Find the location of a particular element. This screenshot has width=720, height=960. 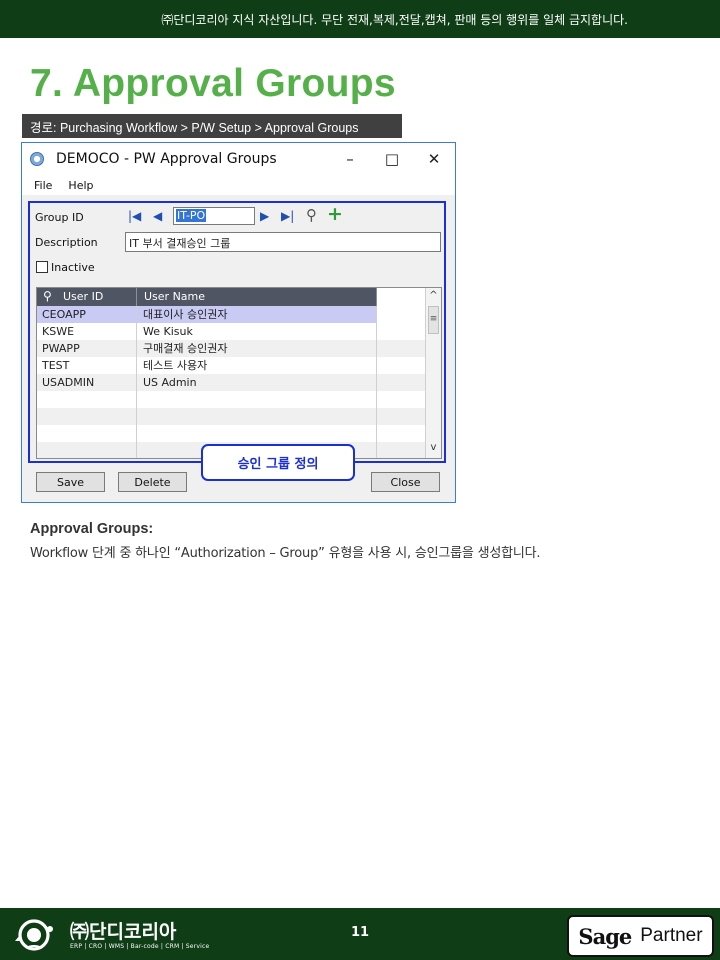

first-record-icon: |◀ is located at coordinates (134, 216).